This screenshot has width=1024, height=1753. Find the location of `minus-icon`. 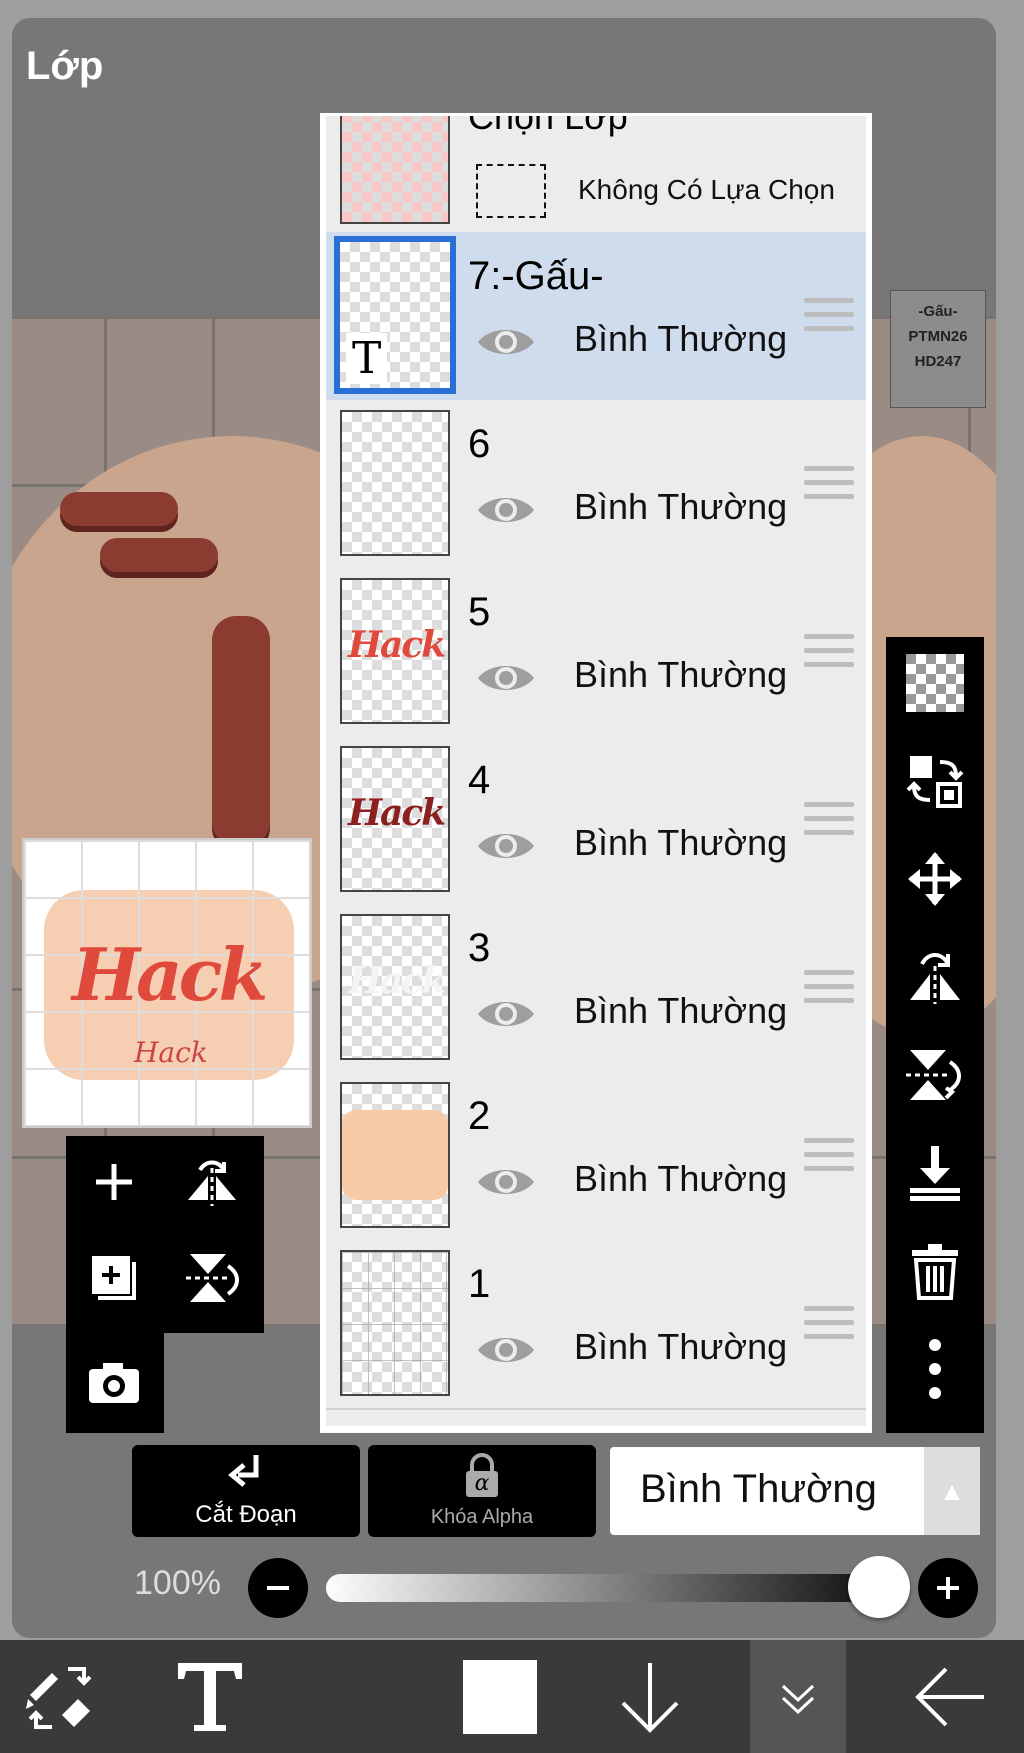

minus-icon is located at coordinates (278, 1588).